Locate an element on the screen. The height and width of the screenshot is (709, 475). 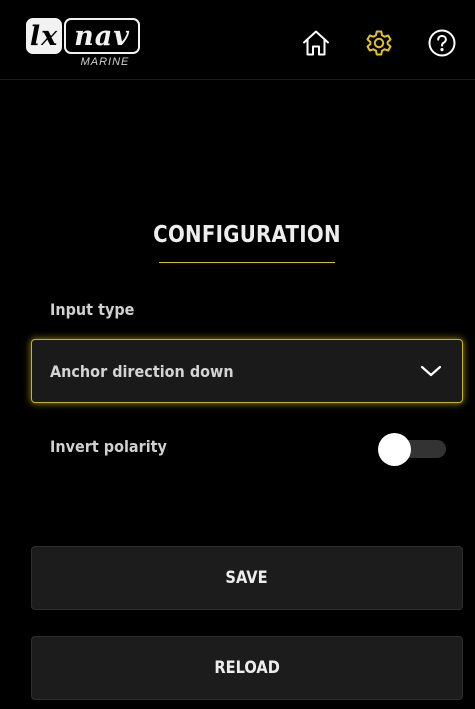
page-title: CONFIGURATION is located at coordinates (247, 235).